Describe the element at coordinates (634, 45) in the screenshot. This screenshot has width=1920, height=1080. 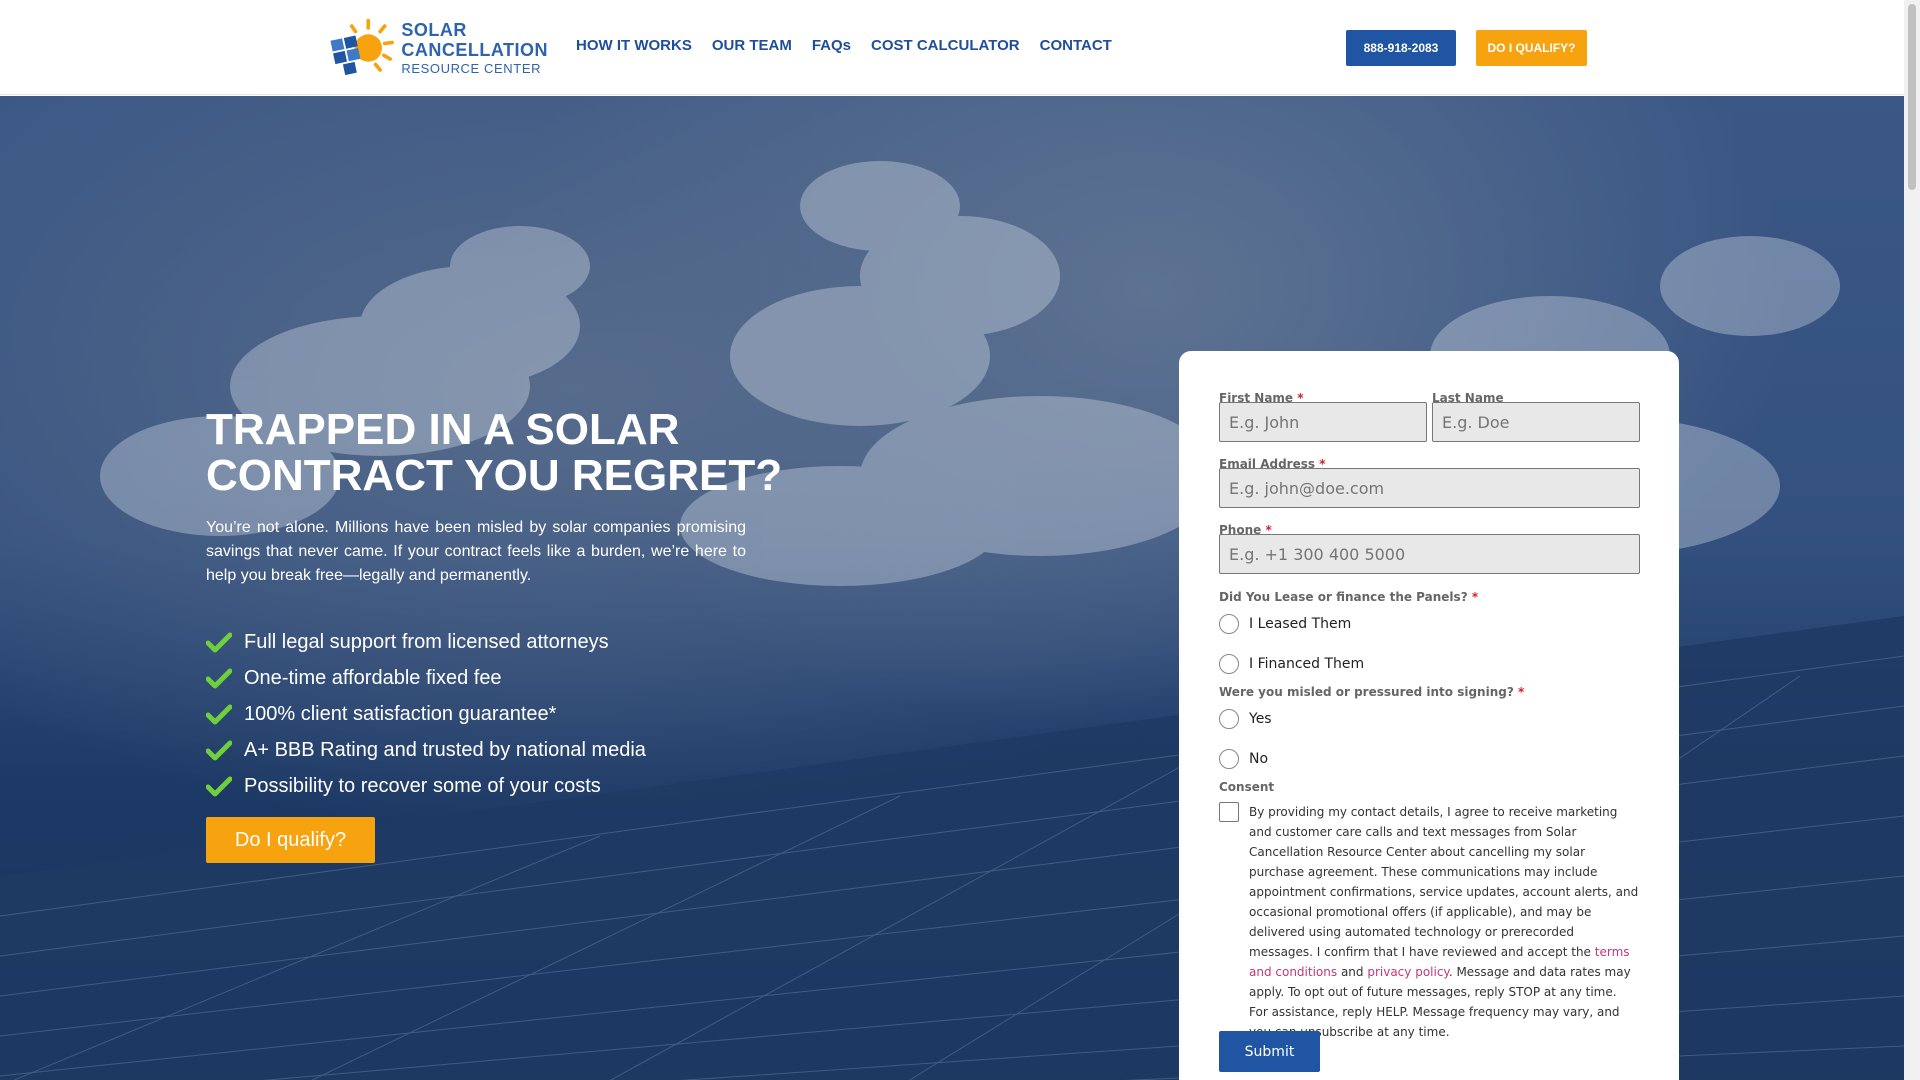
I see `nav-how-it-works: HOW IT WORKS` at that location.